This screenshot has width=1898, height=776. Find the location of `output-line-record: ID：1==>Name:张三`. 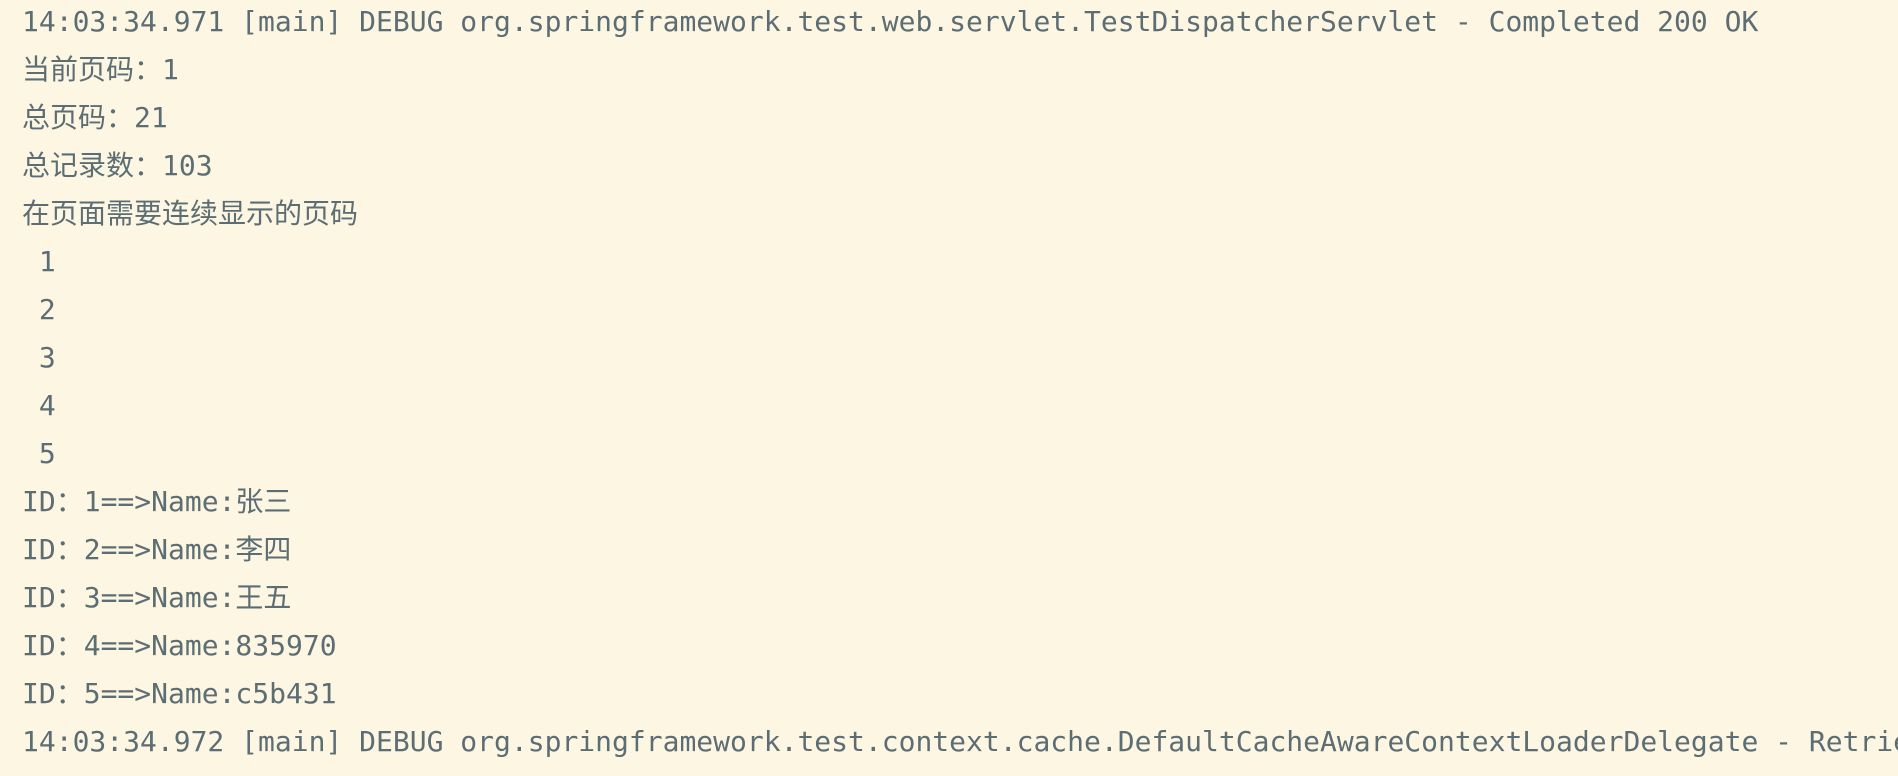

output-line-record: ID：1==>Name:张三 is located at coordinates (157, 501).